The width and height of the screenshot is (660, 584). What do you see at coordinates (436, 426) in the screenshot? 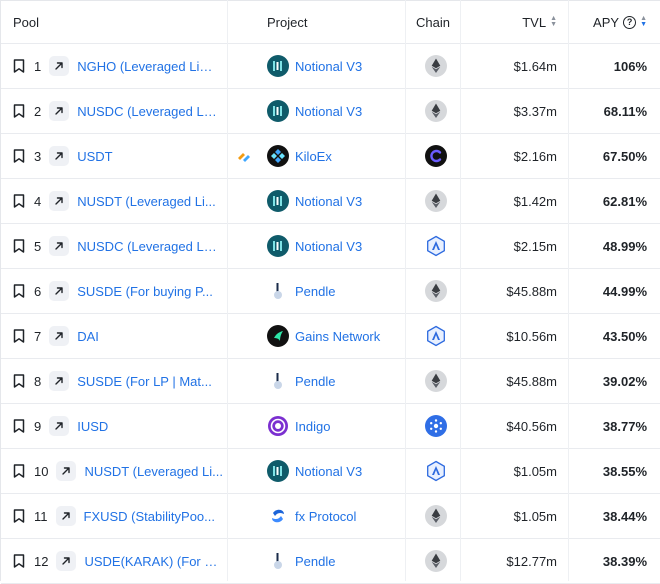
I see `cardano-icon` at bounding box center [436, 426].